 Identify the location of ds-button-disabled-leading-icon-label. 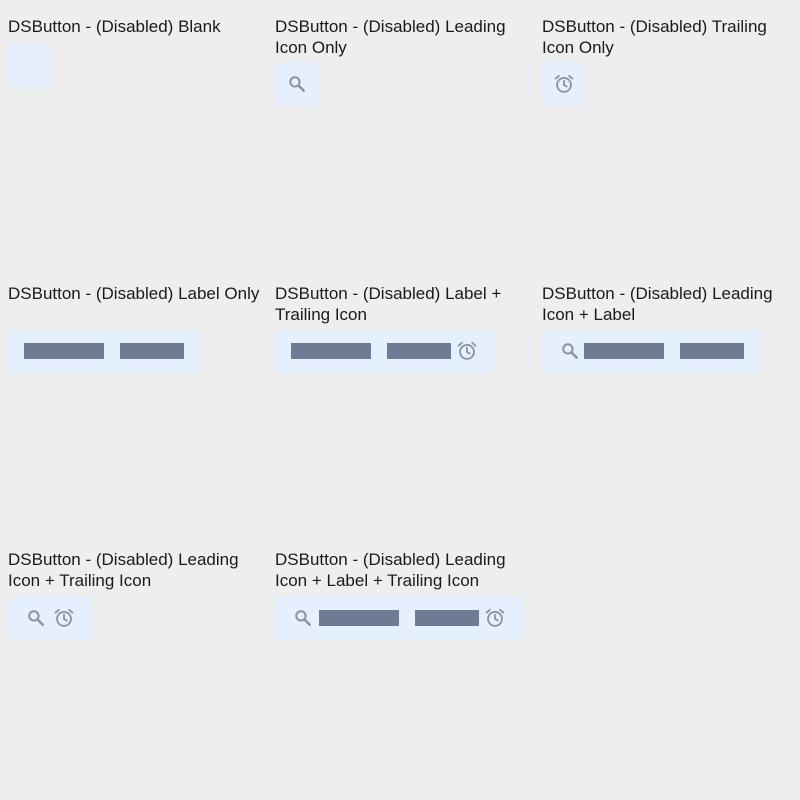
(652, 351).